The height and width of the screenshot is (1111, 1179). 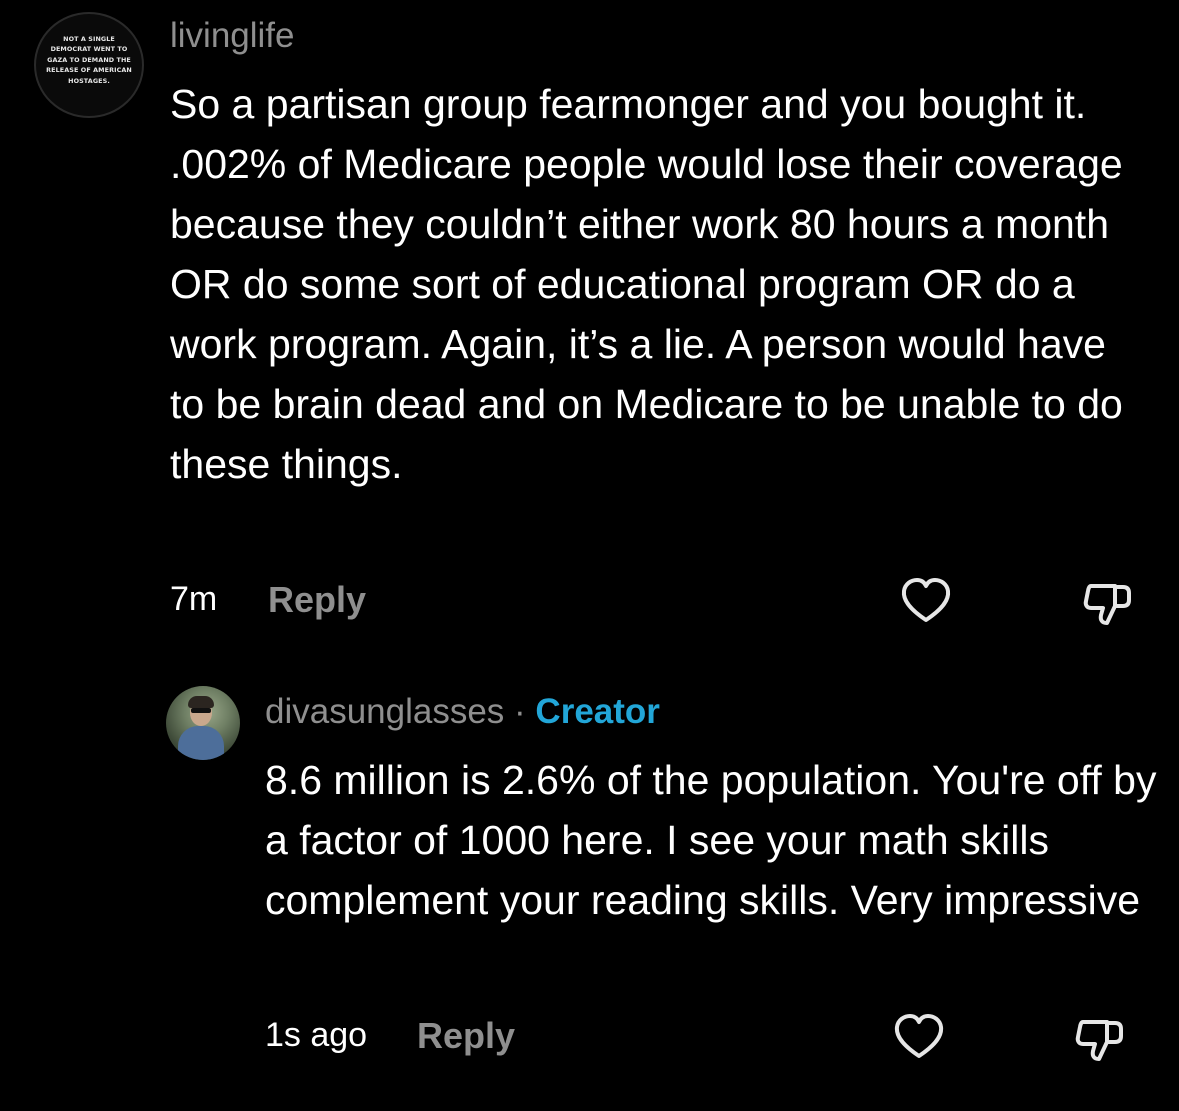 I want to click on comment-username-row: divasunglasses · Creator, so click(x=462, y=712).